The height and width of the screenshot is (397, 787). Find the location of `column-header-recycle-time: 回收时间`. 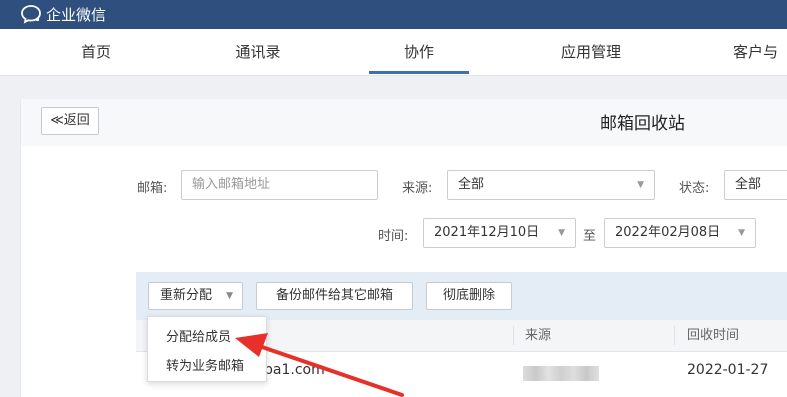

column-header-recycle-time: 回收时间 is located at coordinates (713, 335).